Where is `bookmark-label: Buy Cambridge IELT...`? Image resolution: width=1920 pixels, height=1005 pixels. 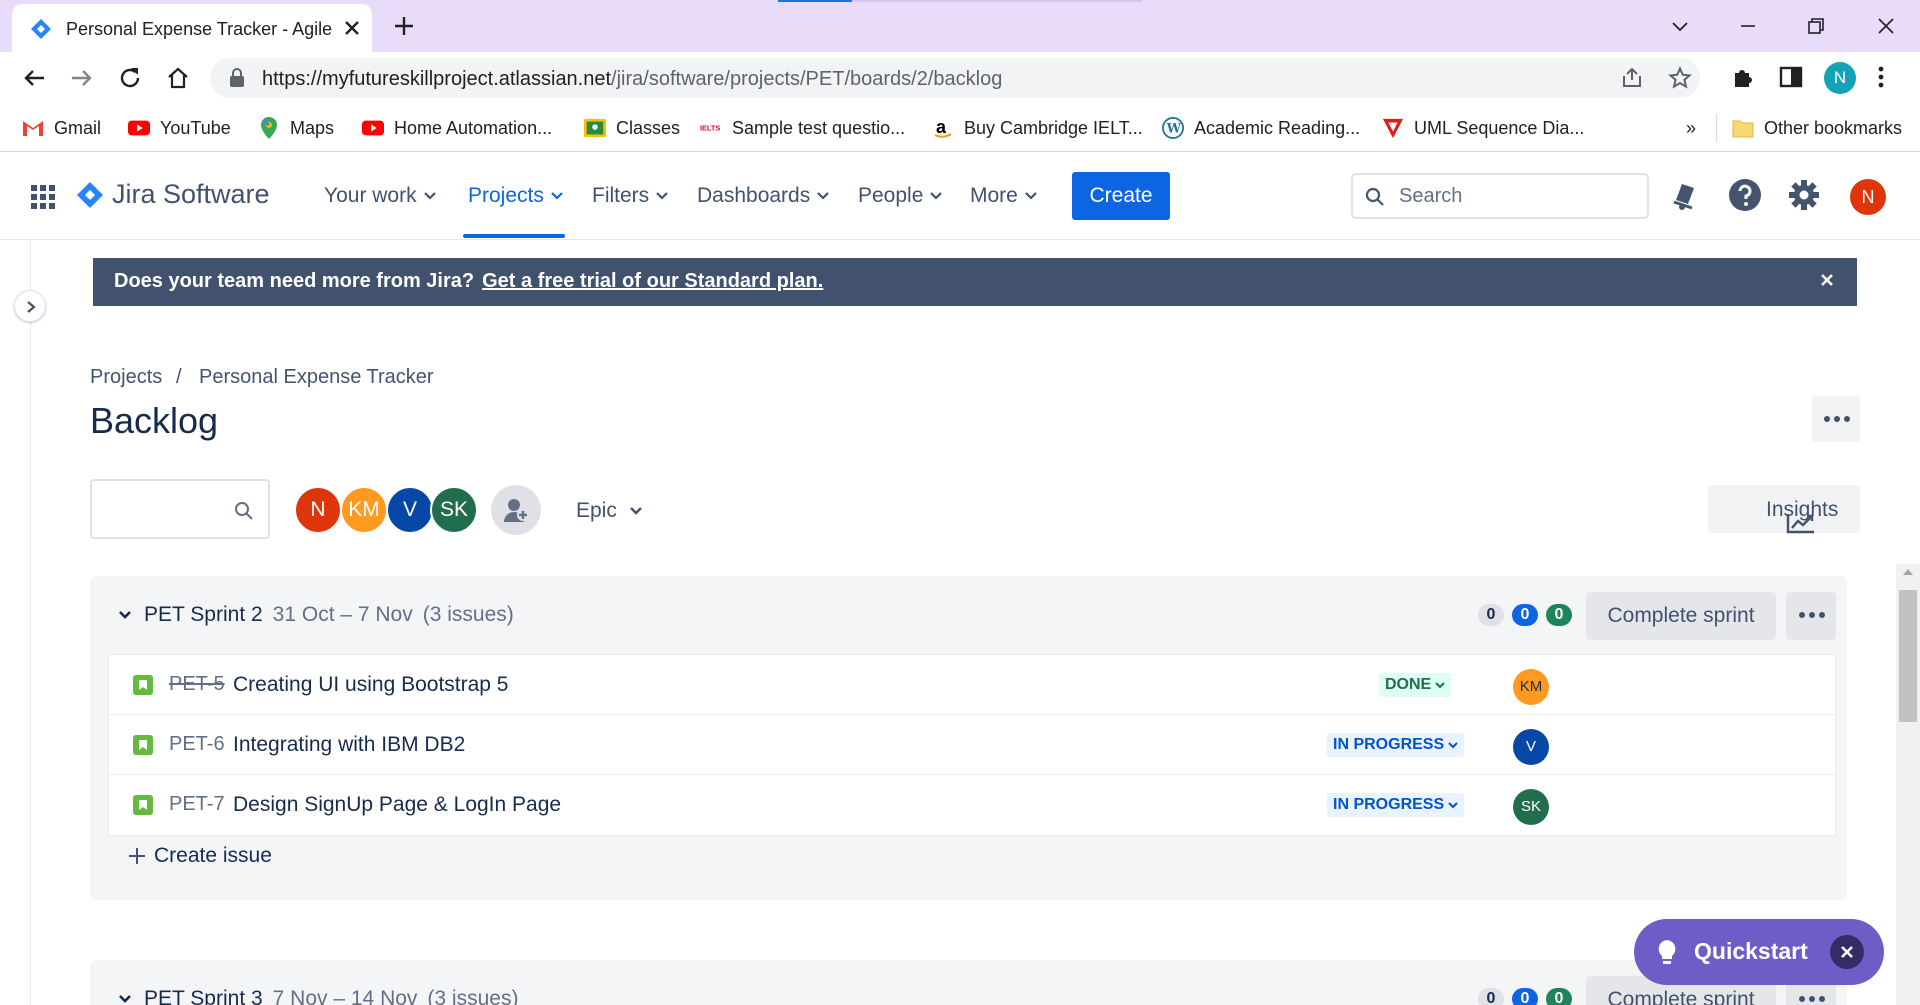
bookmark-label: Buy Cambridge IELT... is located at coordinates (1053, 127).